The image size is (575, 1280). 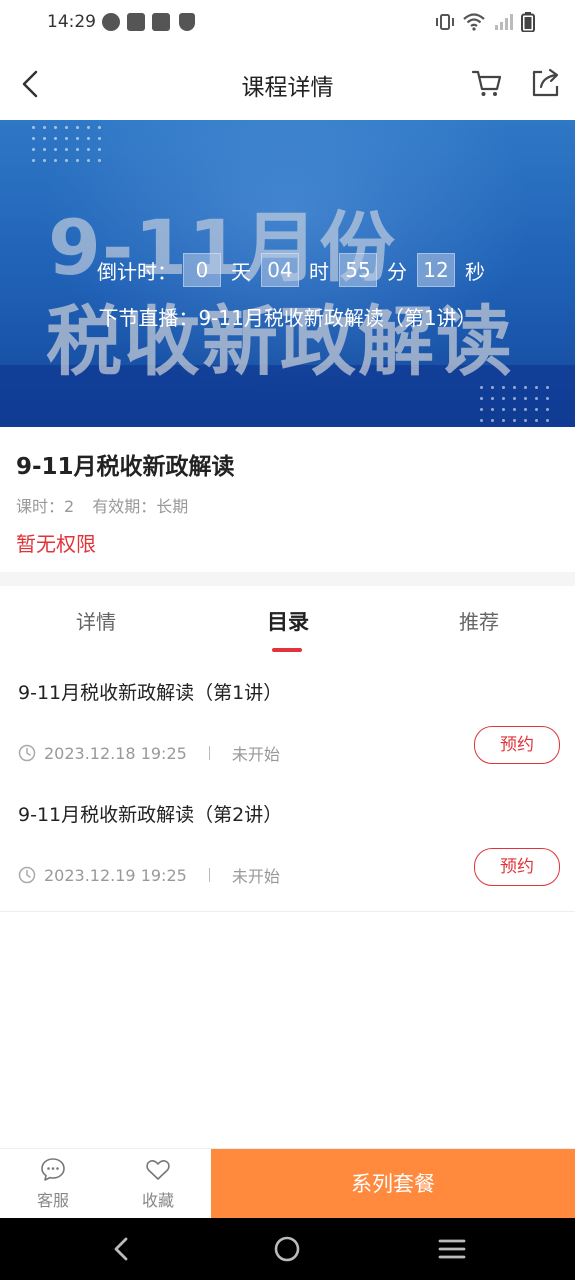 What do you see at coordinates (280, 341) in the screenshot?
I see `banner-background-subtitle: 税收新政解读` at bounding box center [280, 341].